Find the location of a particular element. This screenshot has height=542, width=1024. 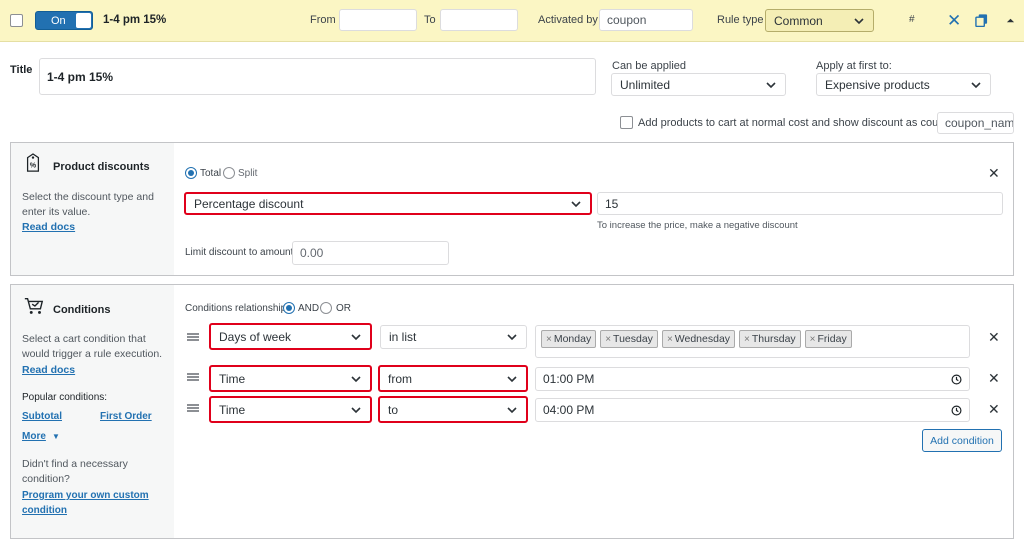

discount-type-select: Percentage discount is located at coordinates (388, 203).